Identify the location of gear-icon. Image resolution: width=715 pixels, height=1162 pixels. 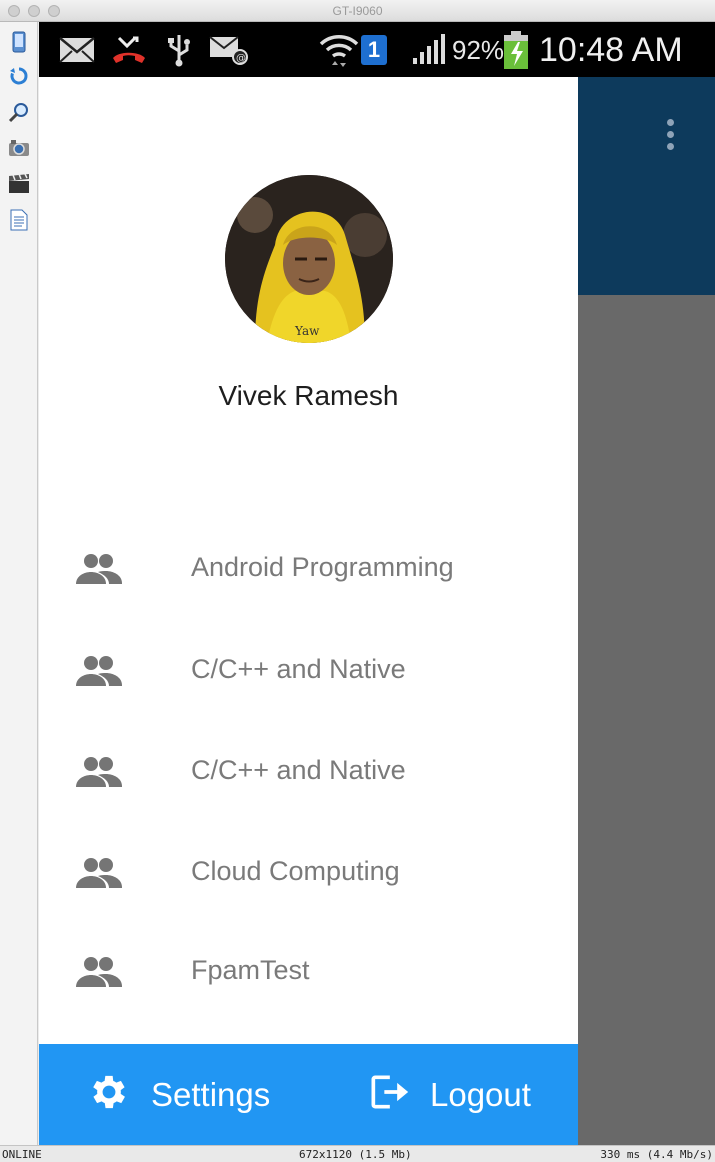
(109, 1094).